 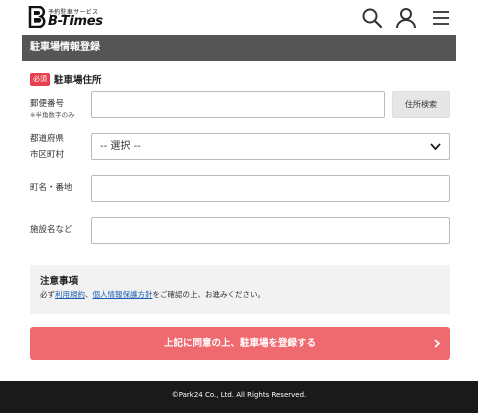 What do you see at coordinates (47, 294) in the screenshot?
I see `notice-text-1: 必ず` at bounding box center [47, 294].